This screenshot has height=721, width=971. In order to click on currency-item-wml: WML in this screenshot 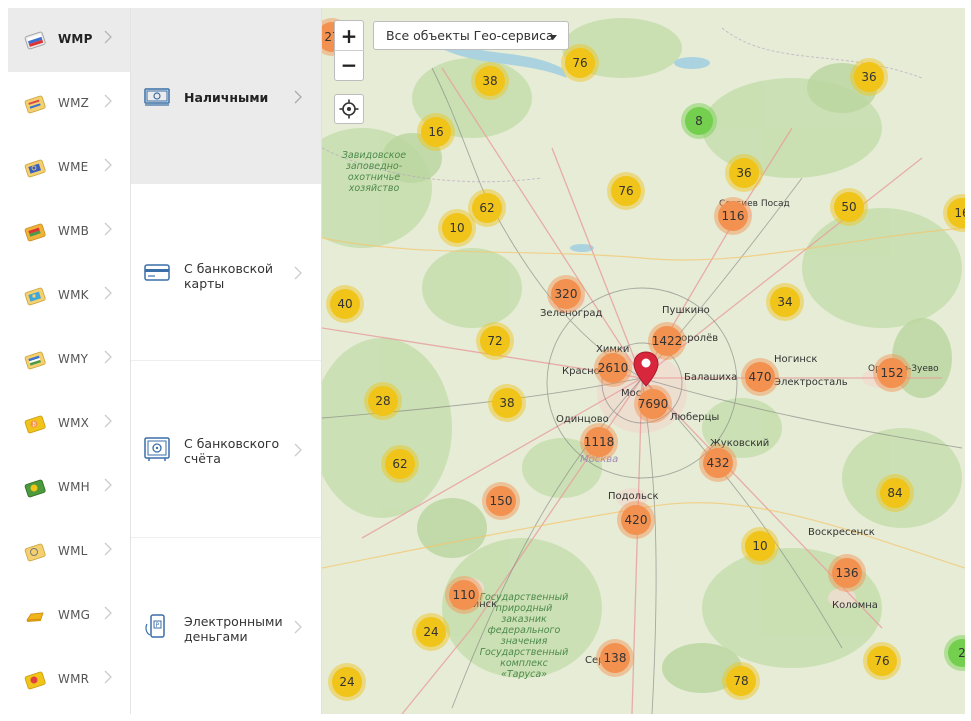, I will do `click(69, 552)`.